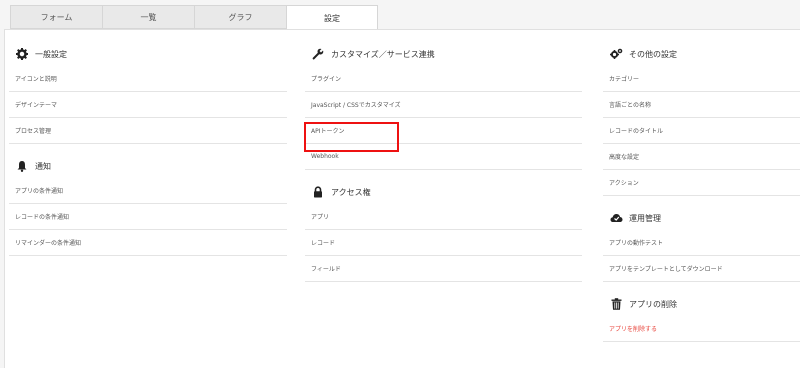  What do you see at coordinates (351, 192) in the screenshot?
I see `section-title: アクセス権` at bounding box center [351, 192].